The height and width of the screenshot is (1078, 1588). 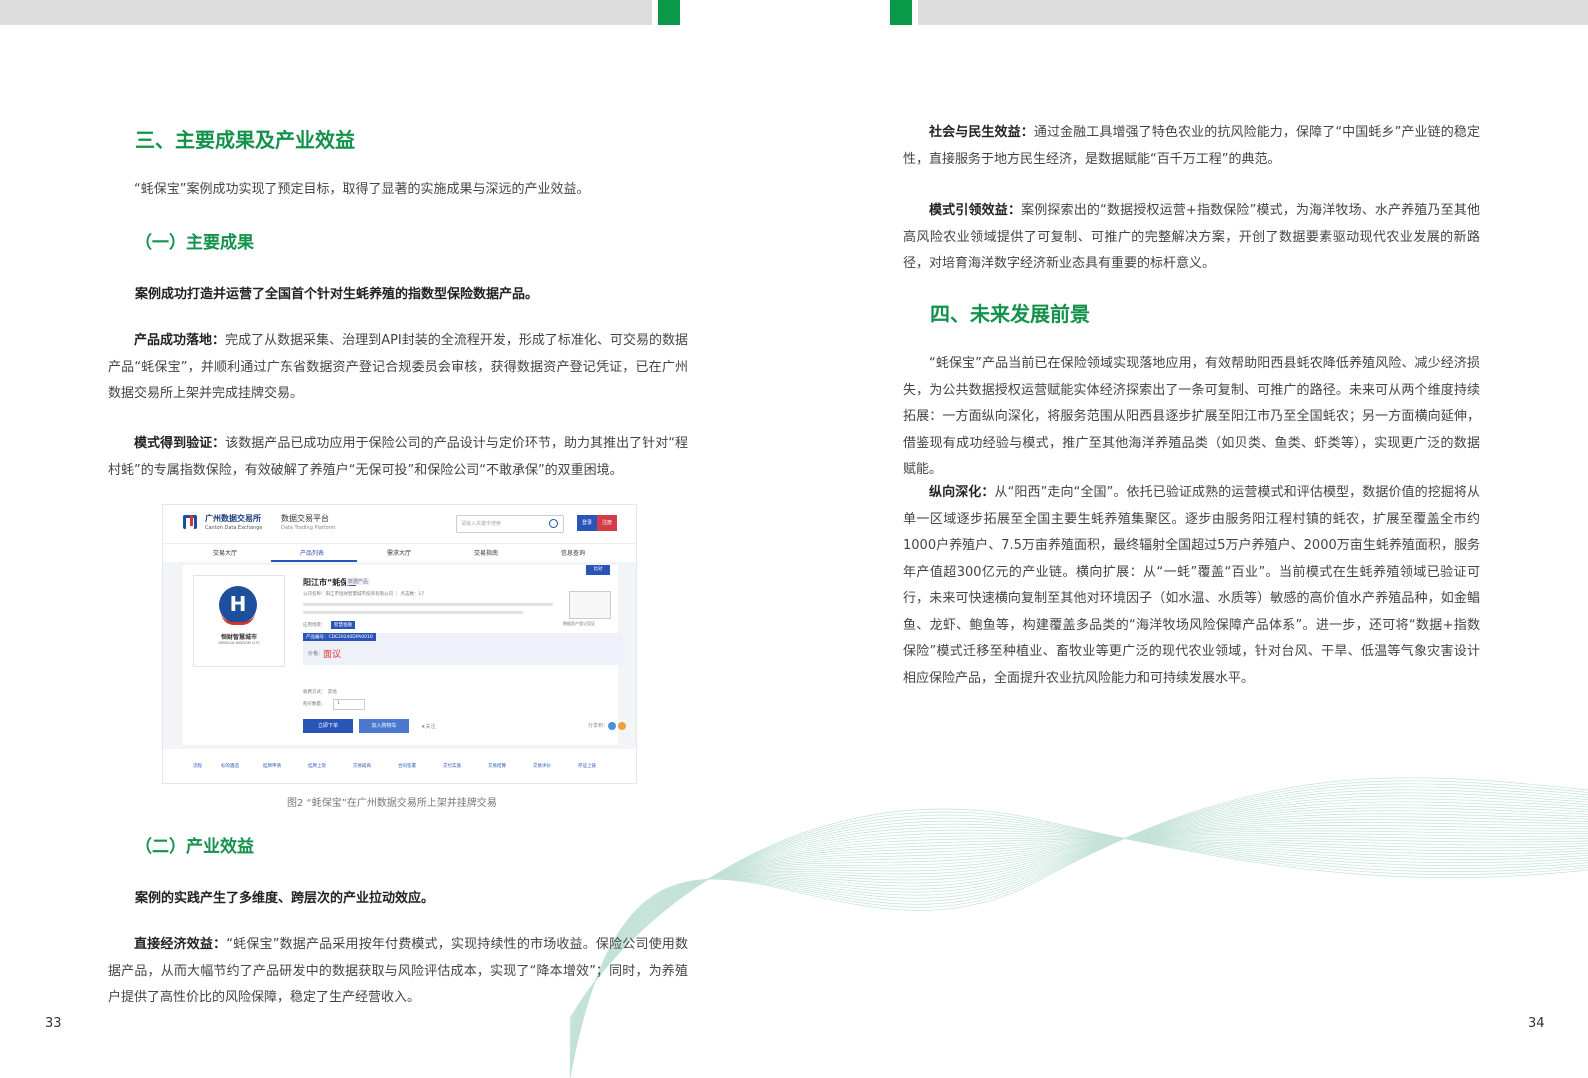 I want to click on subsection1-lead: 案例成功打造并运营了全国首个针对生蚝养殖的指数型保险数据产品。, so click(x=337, y=294).